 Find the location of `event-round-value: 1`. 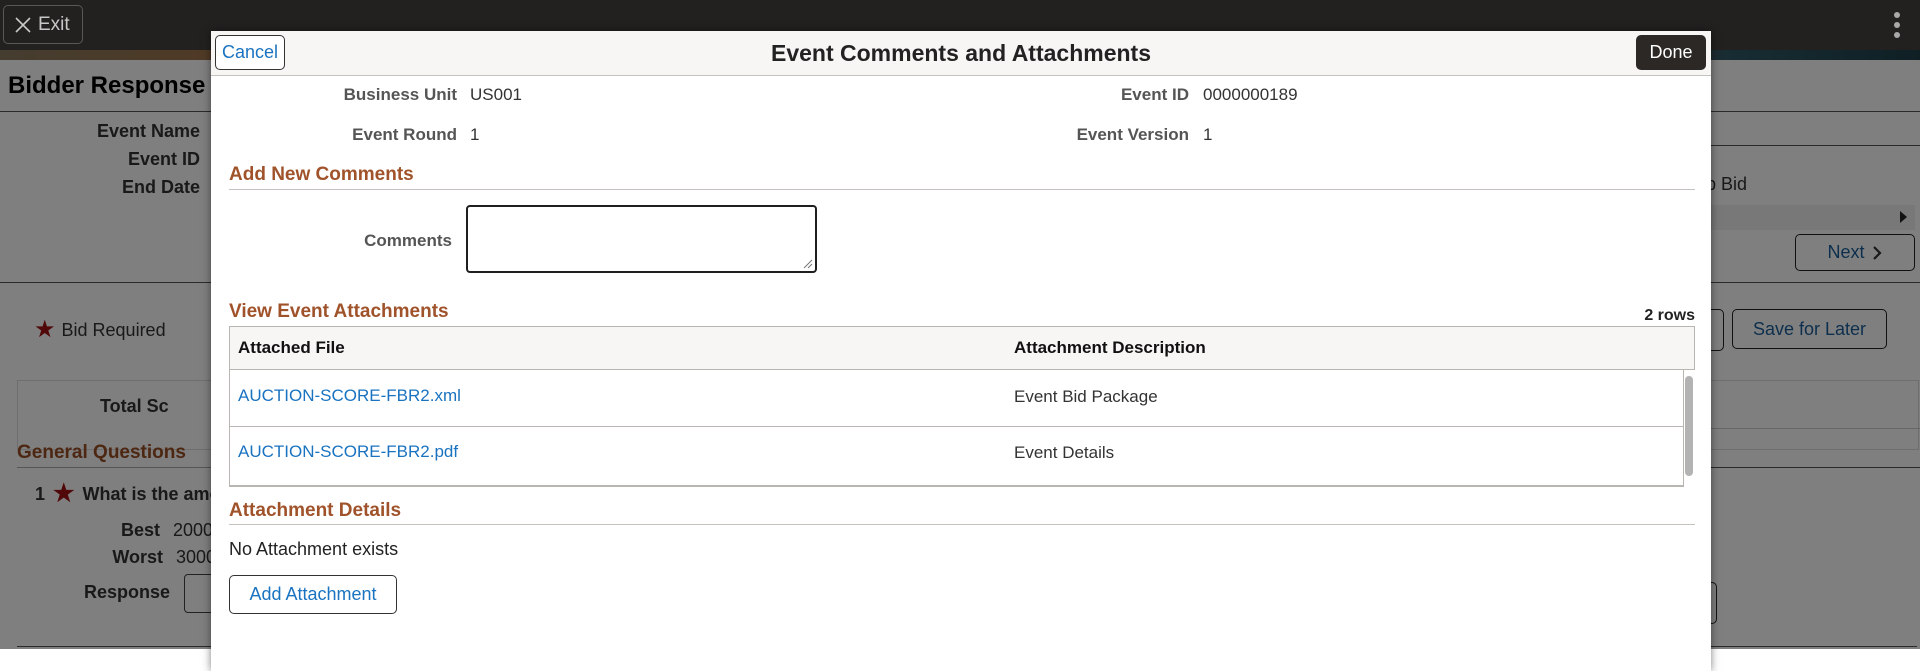

event-round-value: 1 is located at coordinates (475, 134).